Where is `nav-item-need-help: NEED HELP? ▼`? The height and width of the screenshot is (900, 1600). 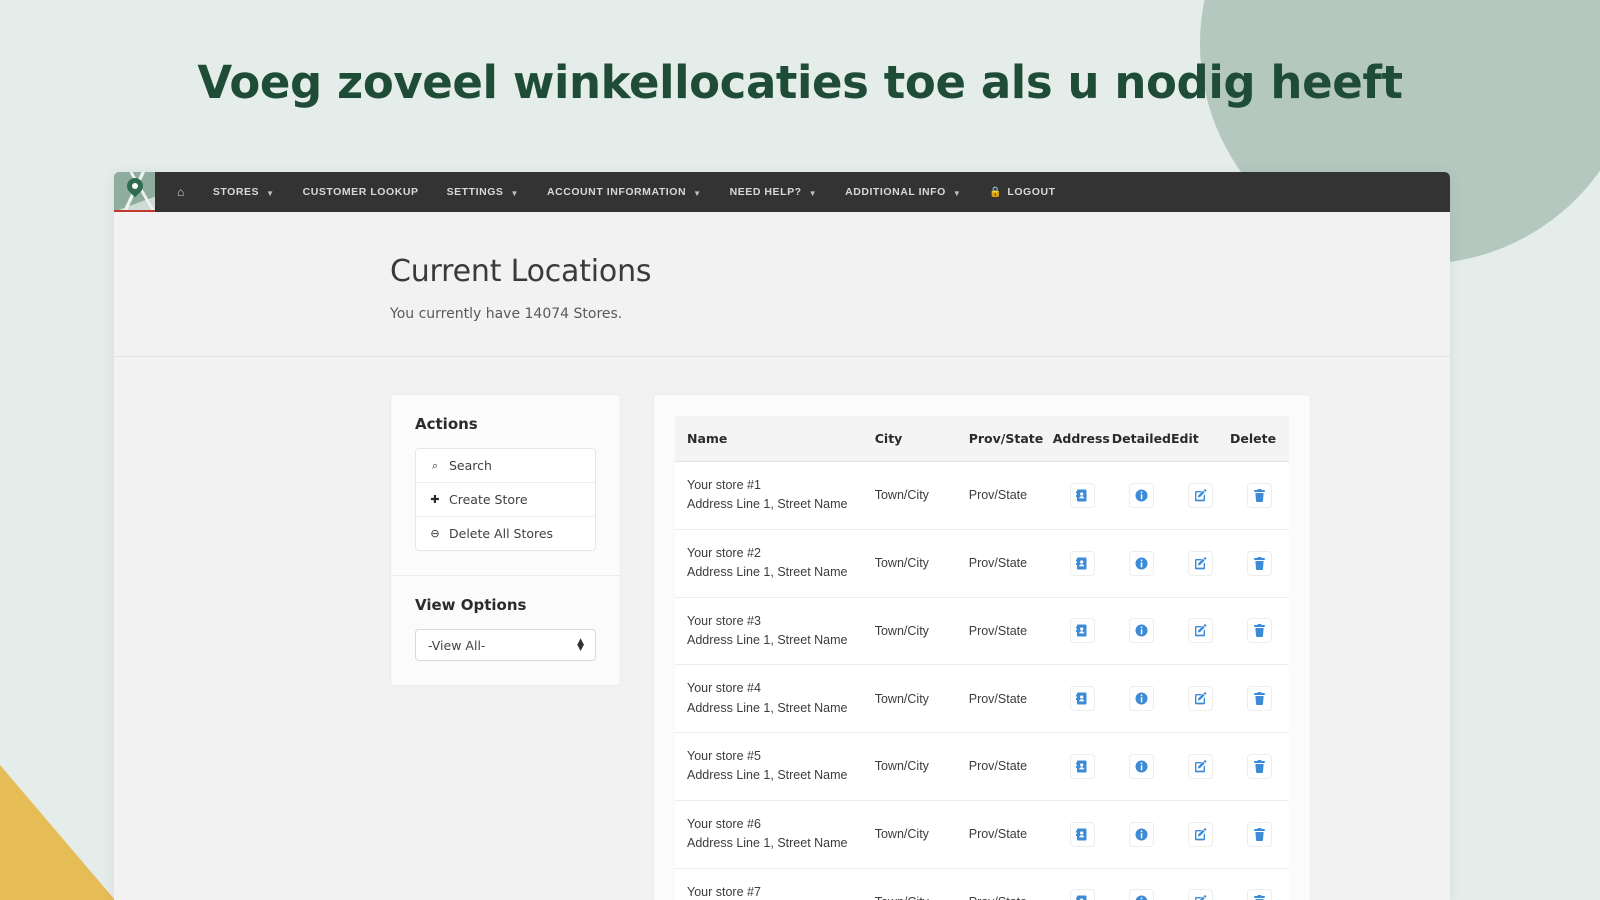
nav-item-need-help: NEED HELP? ▼ is located at coordinates (773, 192).